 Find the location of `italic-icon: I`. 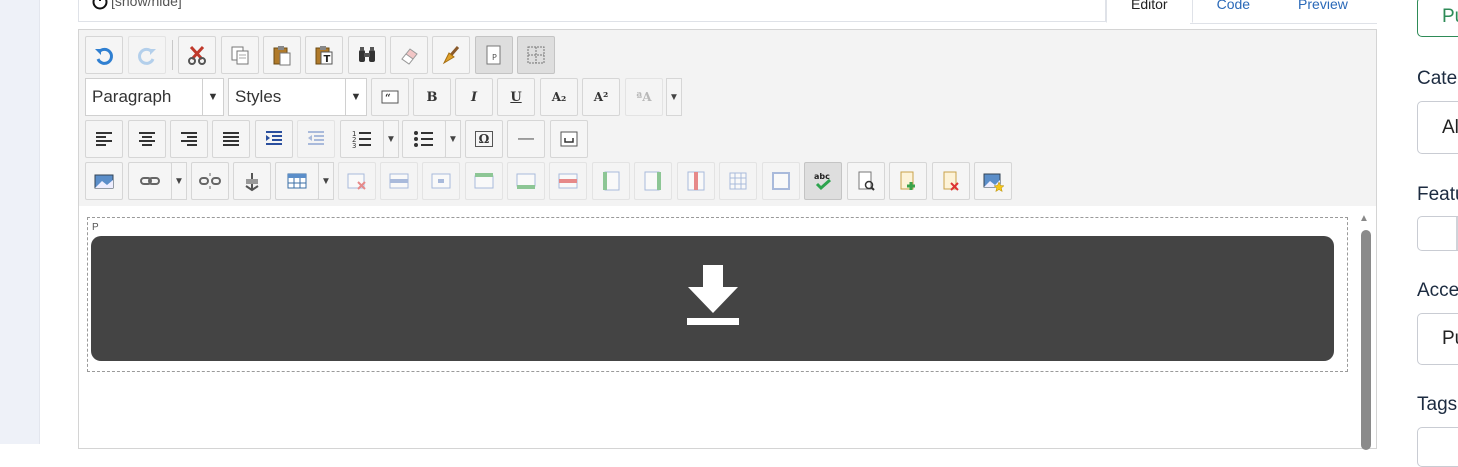

italic-icon: I is located at coordinates (474, 97).